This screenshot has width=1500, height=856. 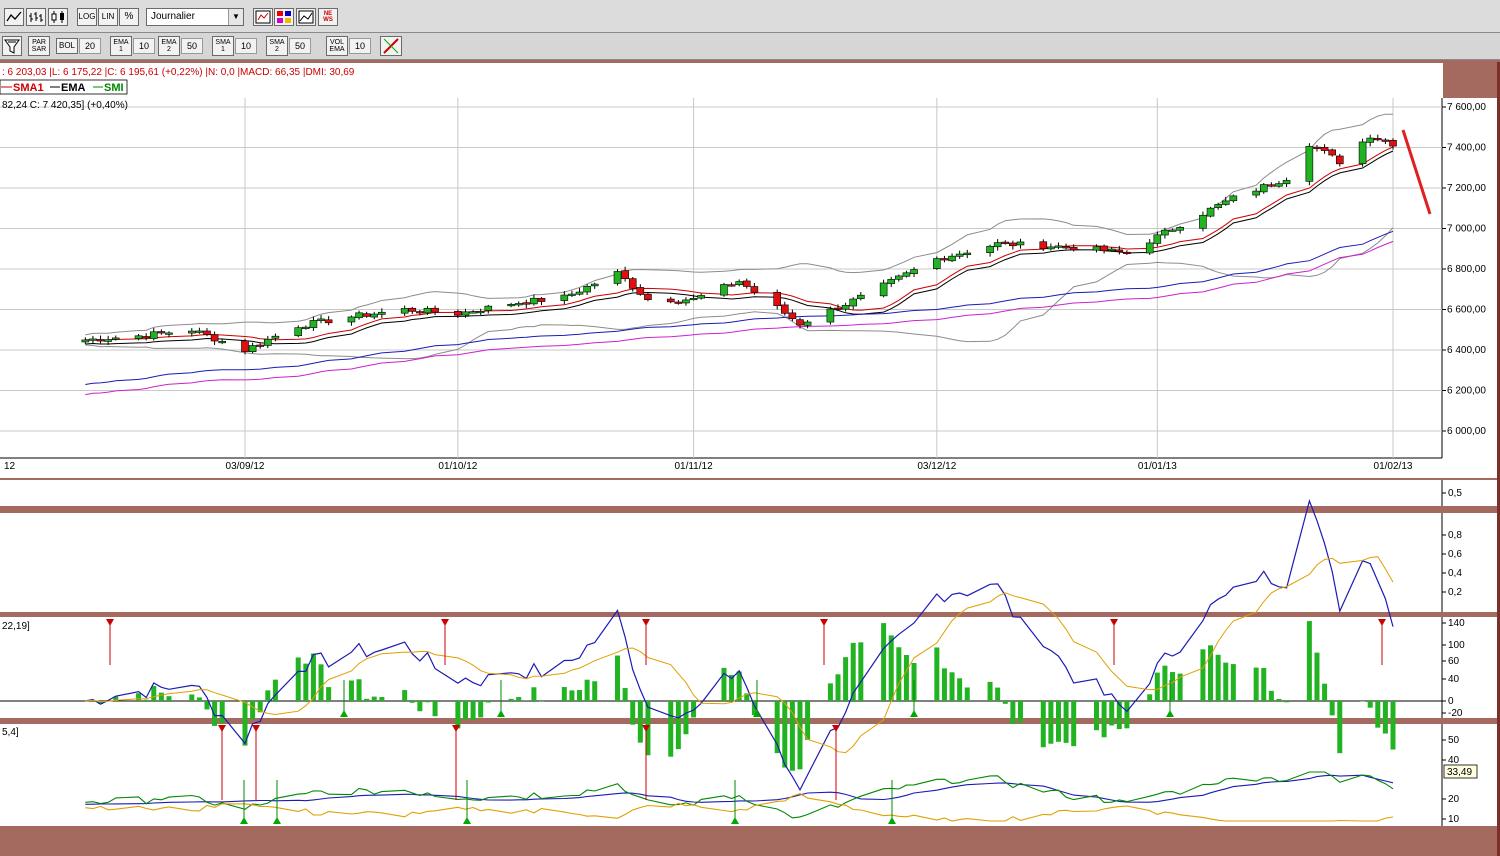 What do you see at coordinates (39, 46) in the screenshot?
I see `par-sar-button: PAR SAR` at bounding box center [39, 46].